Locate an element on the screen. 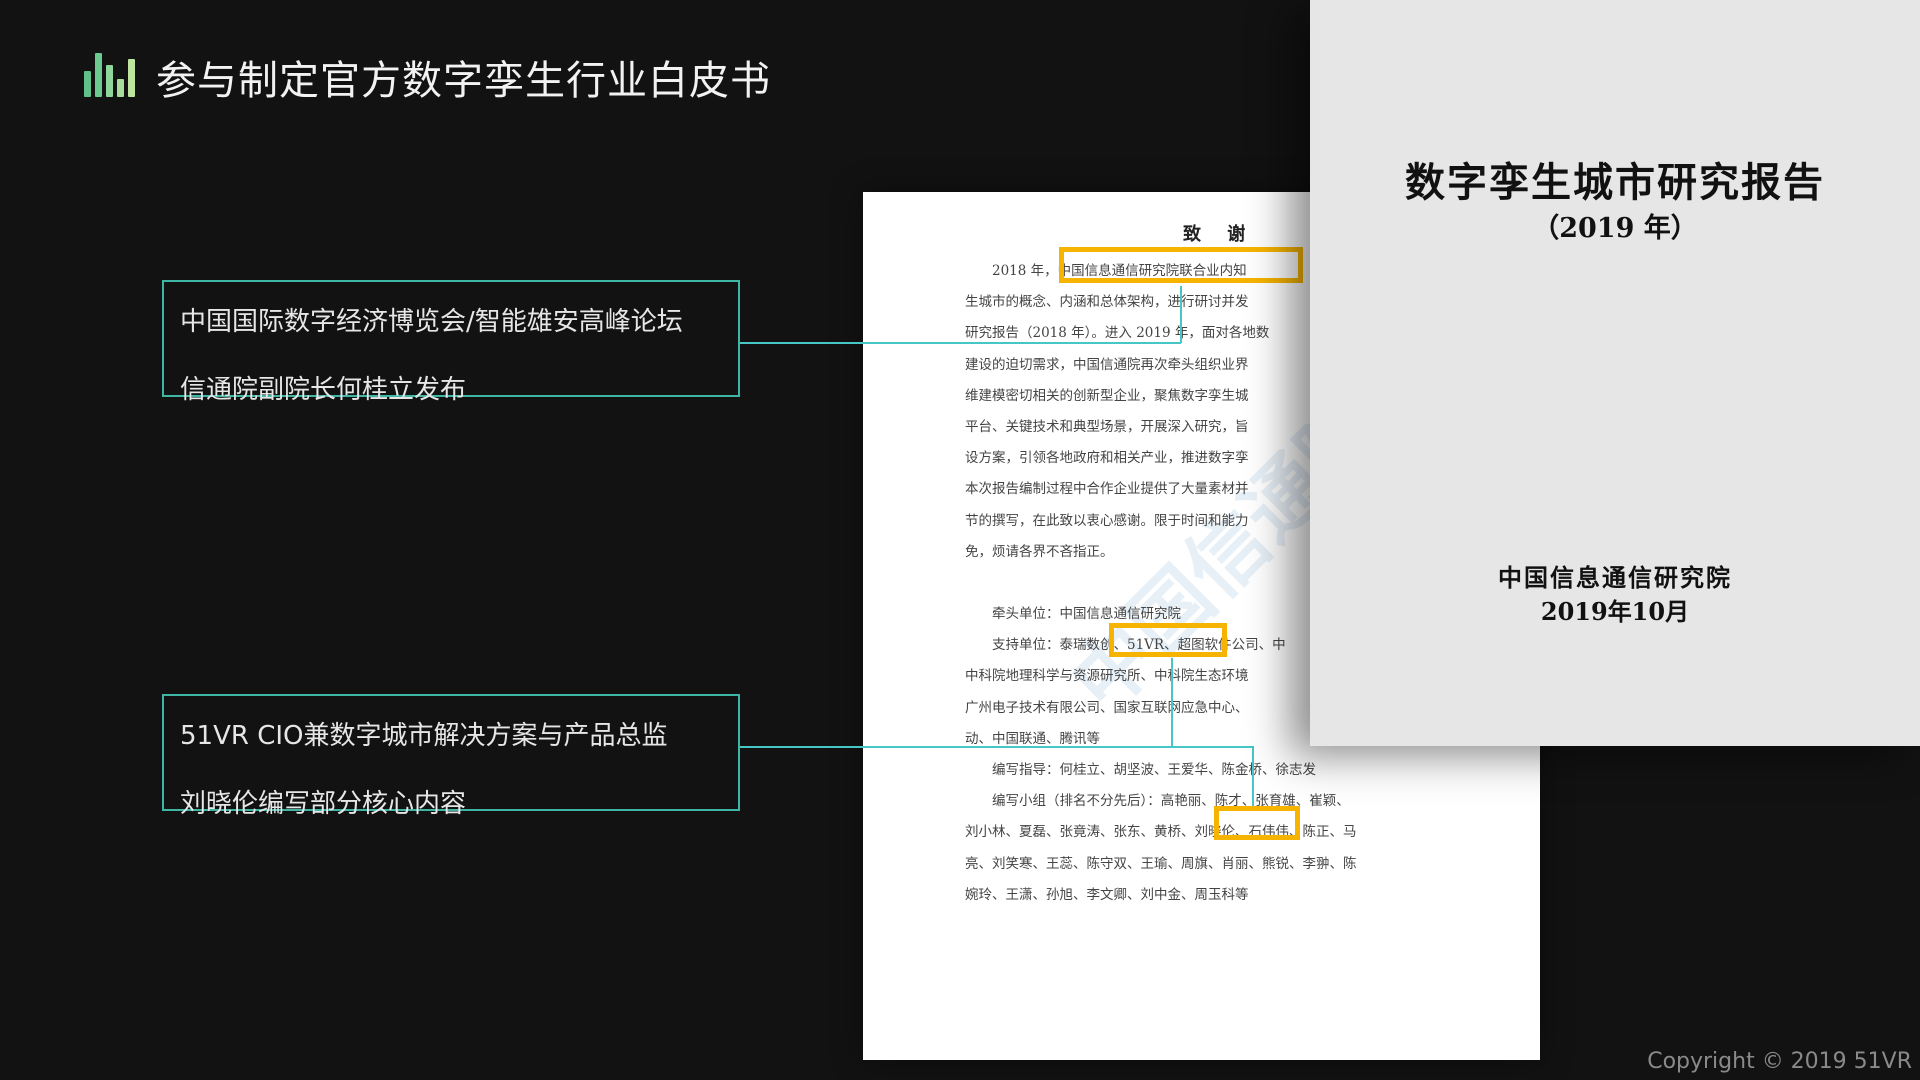 The width and height of the screenshot is (1920, 1080). callout-forum-line1: 中国国际数字经济博览会/智能雄安高峰论坛 is located at coordinates (431, 322).